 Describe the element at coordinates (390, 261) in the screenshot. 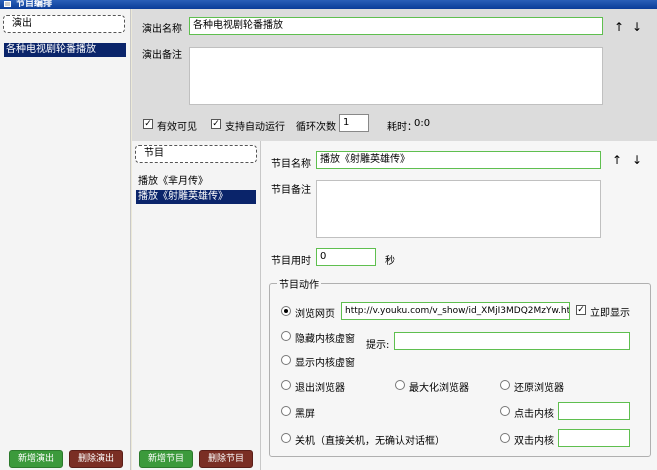

I see `segment-time-unit: 秒` at that location.